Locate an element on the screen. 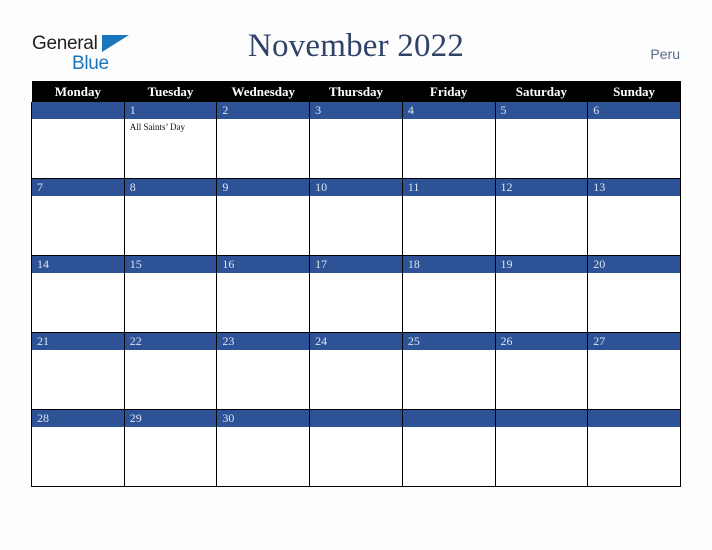 This screenshot has height=550, width=712. day-cell-inner: 8 is located at coordinates (170, 217).